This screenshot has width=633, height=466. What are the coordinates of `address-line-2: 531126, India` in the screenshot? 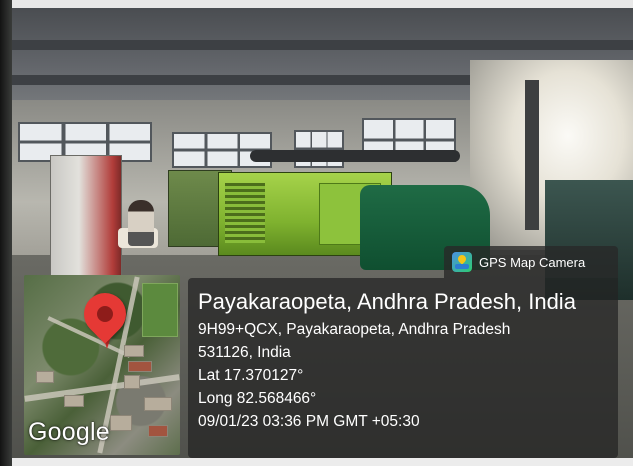 It's located at (244, 352).